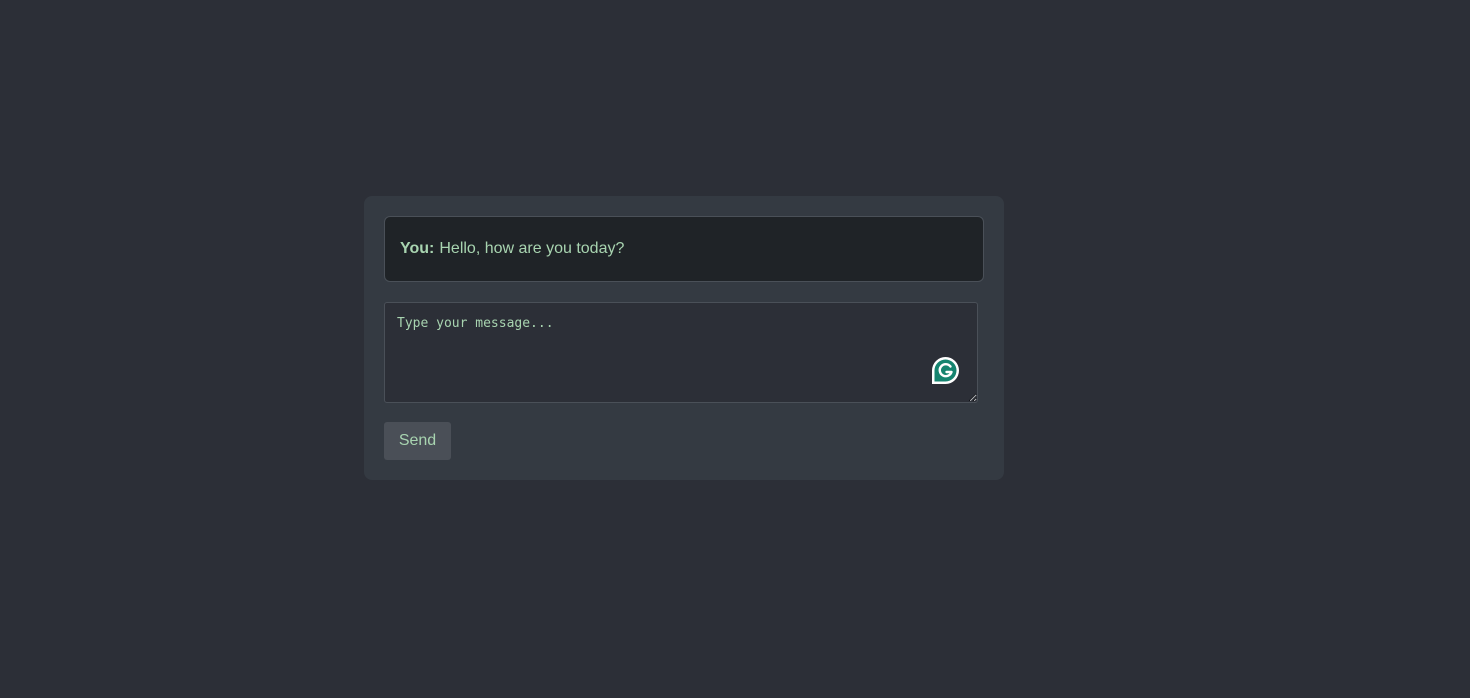 Image resolution: width=1470 pixels, height=698 pixels. Describe the element at coordinates (417, 248) in the screenshot. I see `message-sender: You:` at that location.